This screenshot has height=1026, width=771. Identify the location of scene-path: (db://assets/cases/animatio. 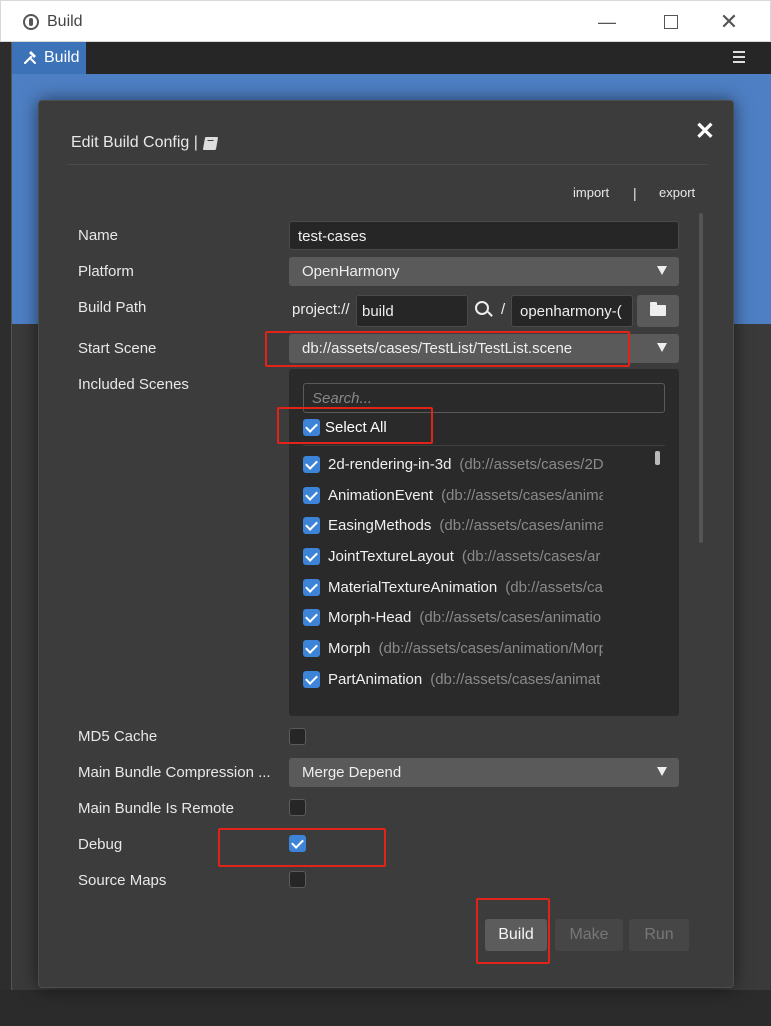
(510, 618).